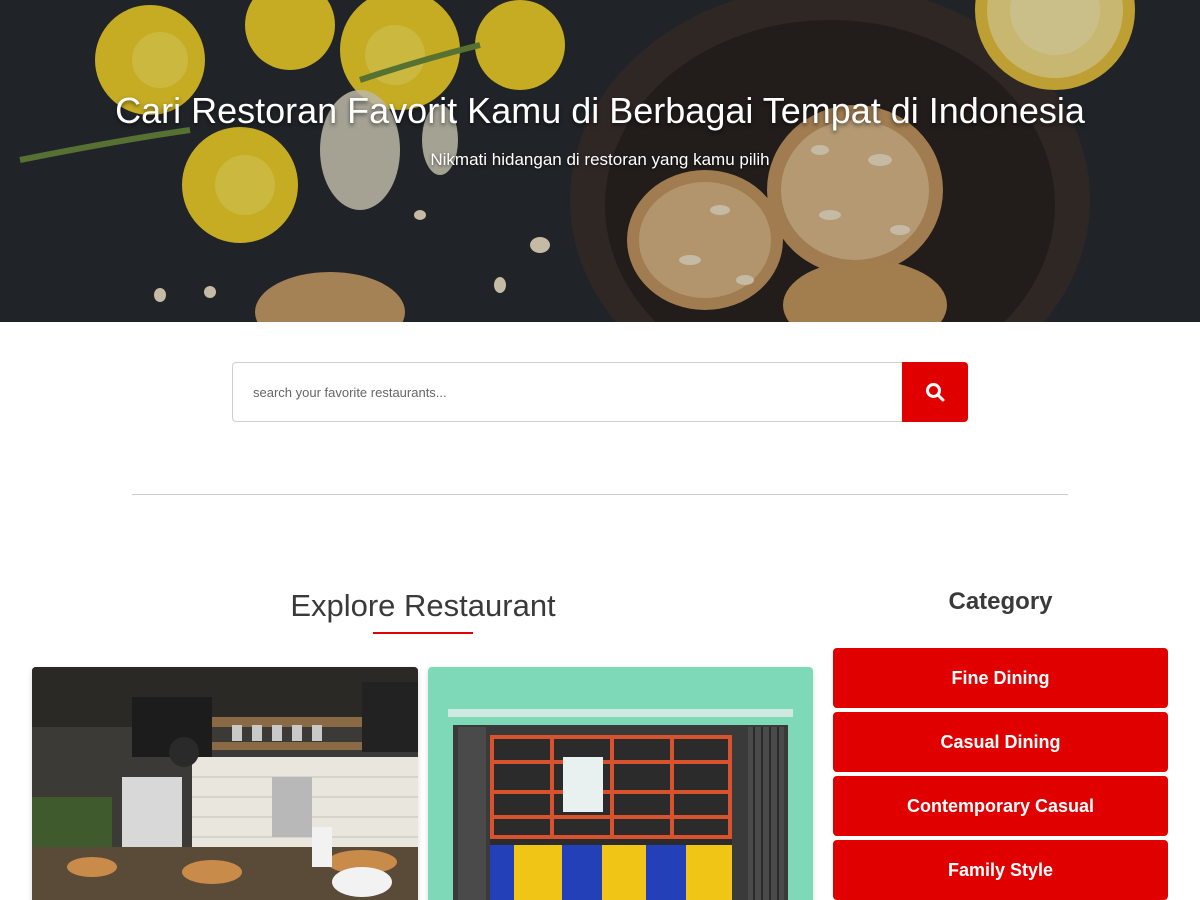 The height and width of the screenshot is (900, 1200). I want to click on category-button-fine-dining: Fine Dining, so click(1000, 678).